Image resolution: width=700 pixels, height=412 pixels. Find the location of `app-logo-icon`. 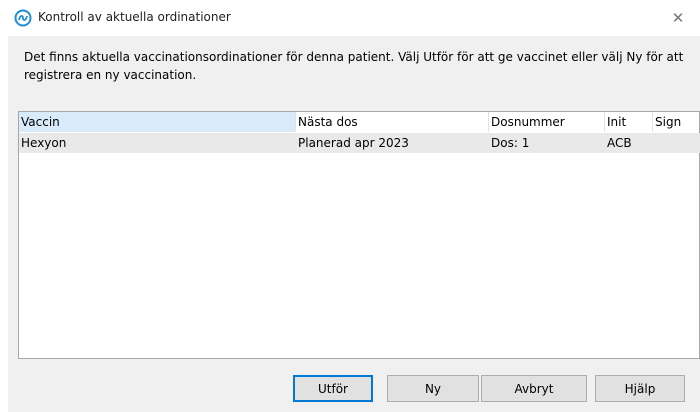

app-logo-icon is located at coordinates (23, 18).